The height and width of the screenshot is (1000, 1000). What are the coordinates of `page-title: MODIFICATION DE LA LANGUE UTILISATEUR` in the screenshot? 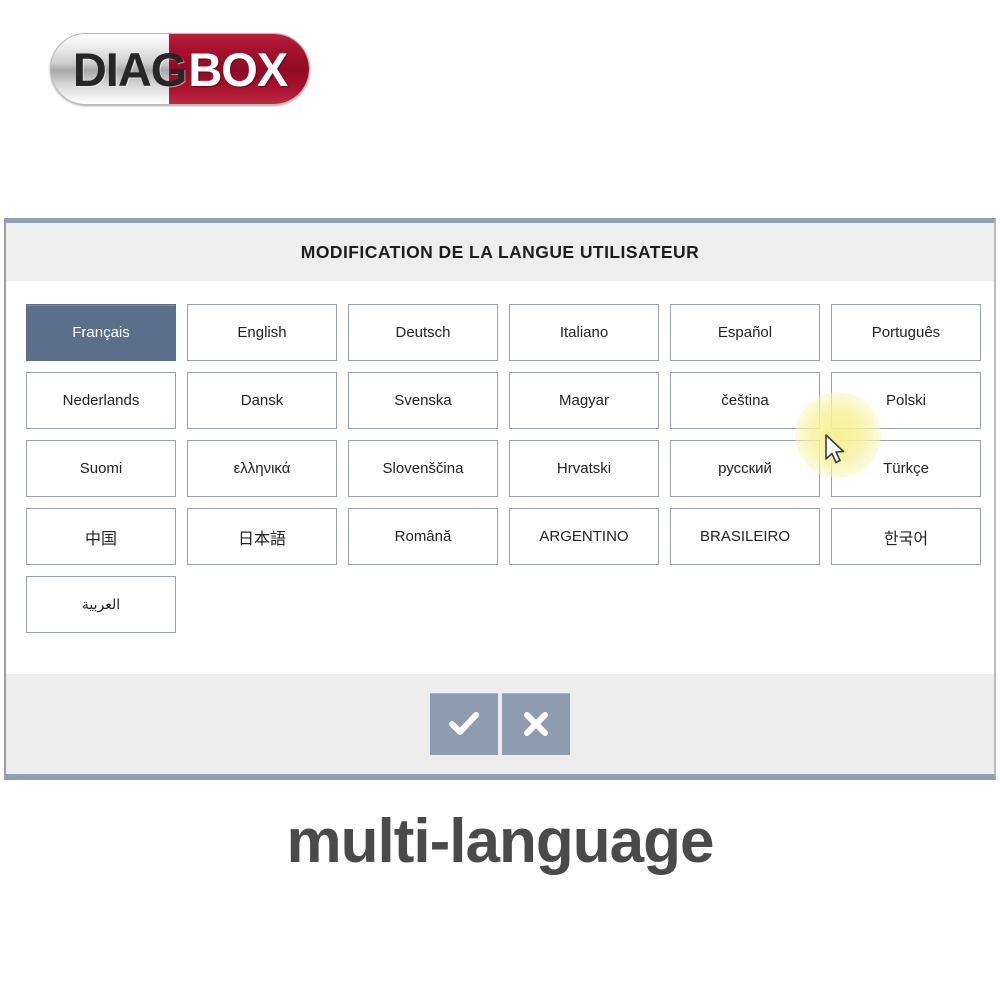 It's located at (500, 251).